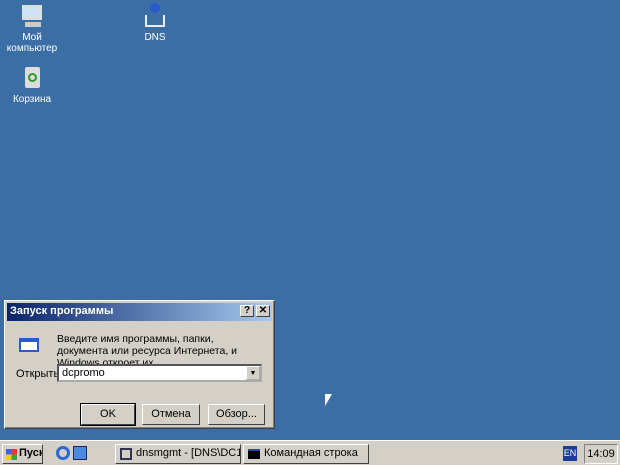  What do you see at coordinates (63, 453) in the screenshot?
I see `ie-icon` at bounding box center [63, 453].